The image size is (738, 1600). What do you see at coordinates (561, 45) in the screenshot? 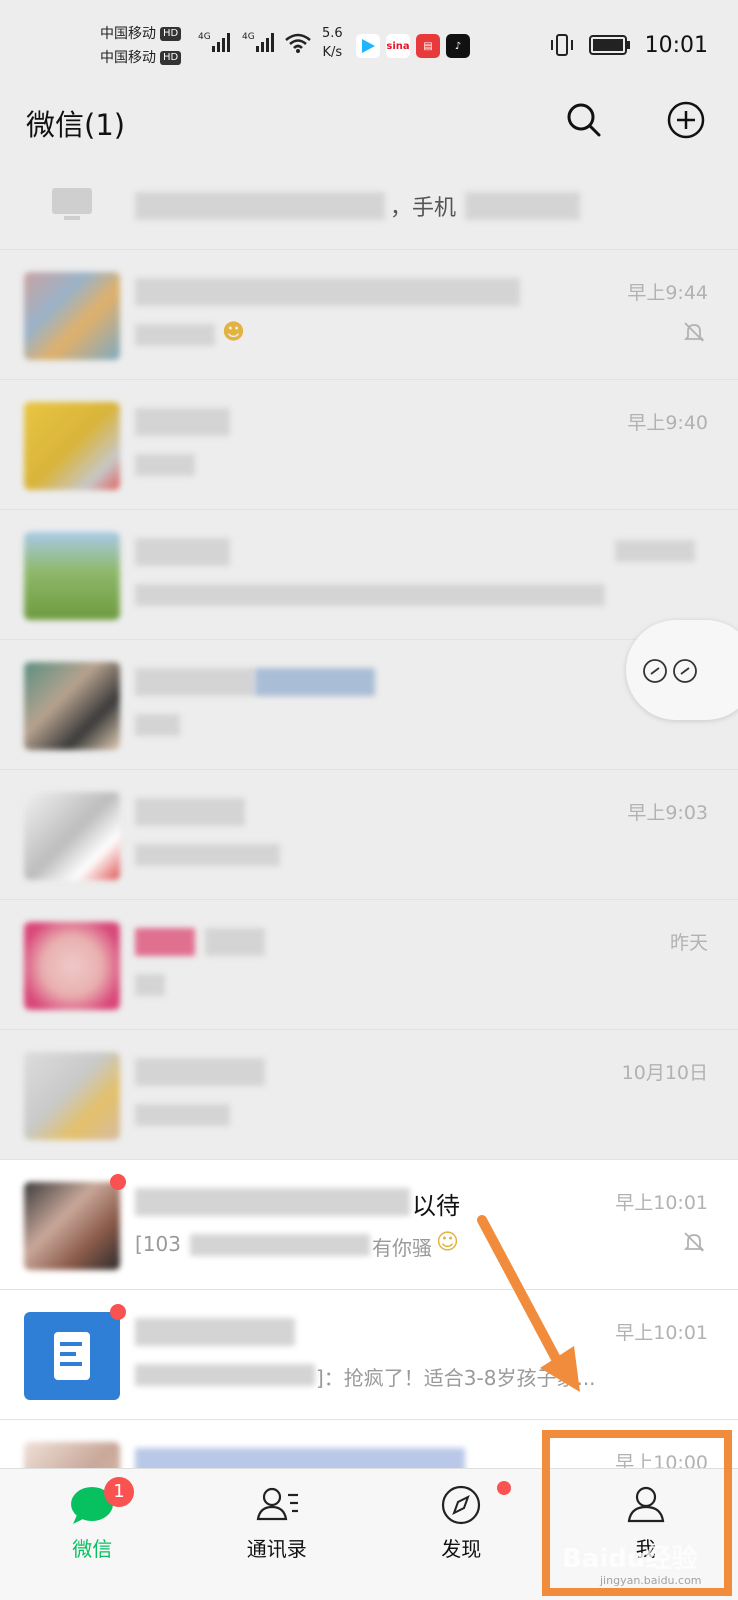
I see `vibrate-icon` at bounding box center [561, 45].